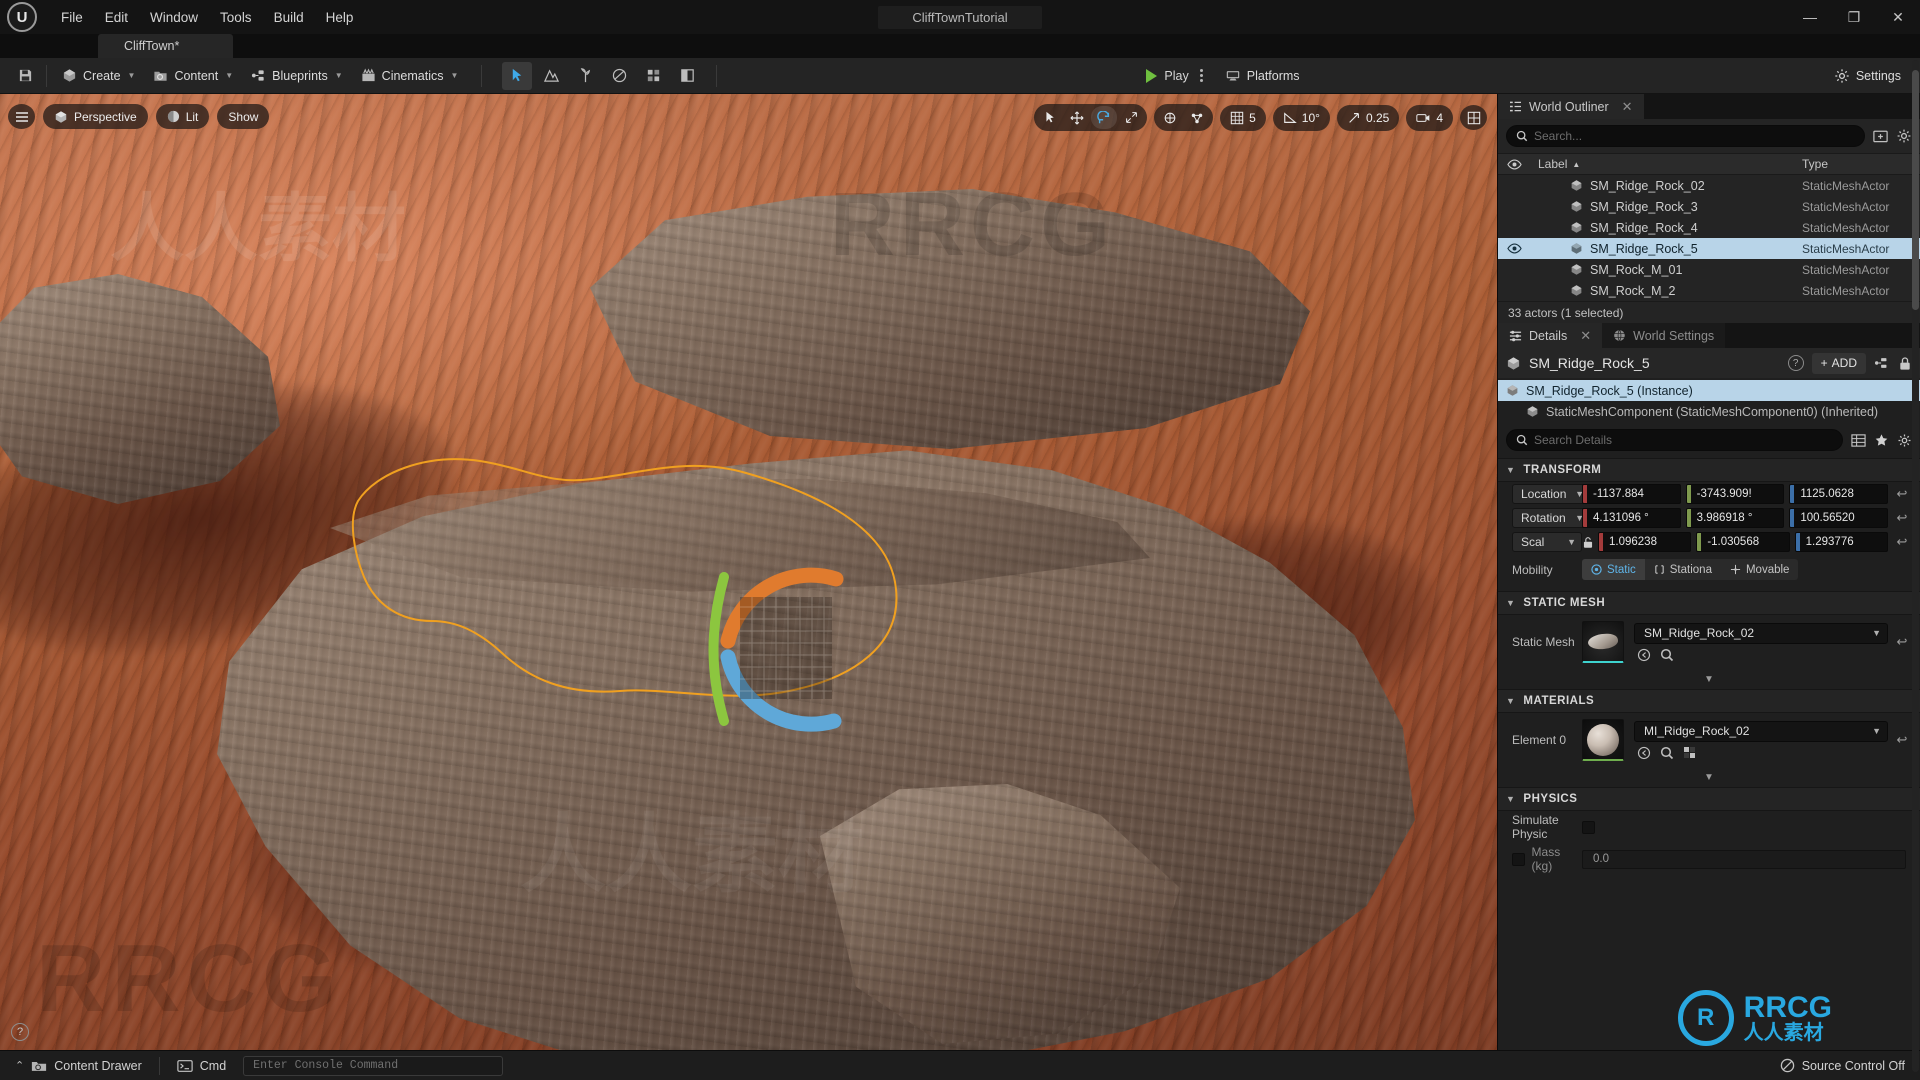 The height and width of the screenshot is (1080, 1920). I want to click on material-thumbnail, so click(1603, 740).